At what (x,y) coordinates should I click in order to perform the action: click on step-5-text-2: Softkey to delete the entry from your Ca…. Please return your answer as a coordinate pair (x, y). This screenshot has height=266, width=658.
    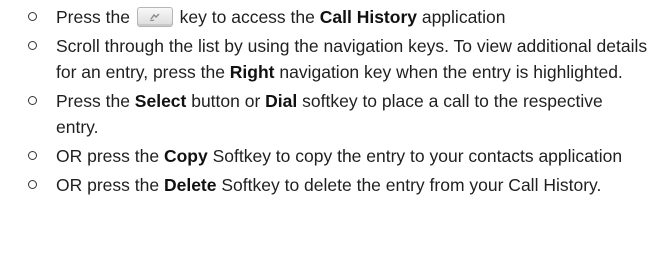
    Looking at the image, I should click on (409, 185).